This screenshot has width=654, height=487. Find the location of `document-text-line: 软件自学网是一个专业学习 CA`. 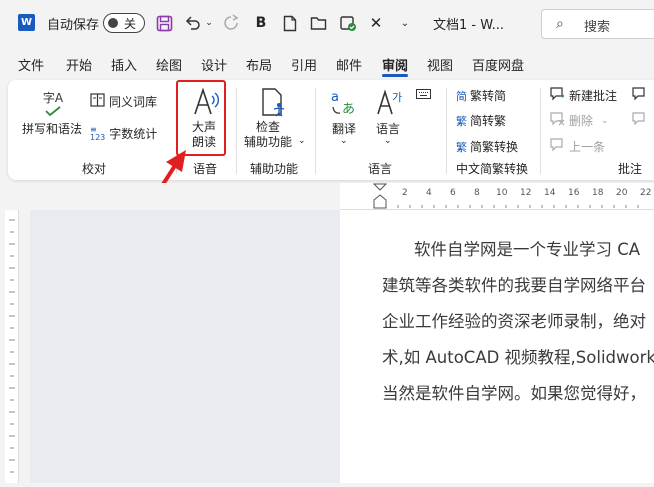

document-text-line: 软件自学网是一个专业学习 CA is located at coordinates (527, 248).